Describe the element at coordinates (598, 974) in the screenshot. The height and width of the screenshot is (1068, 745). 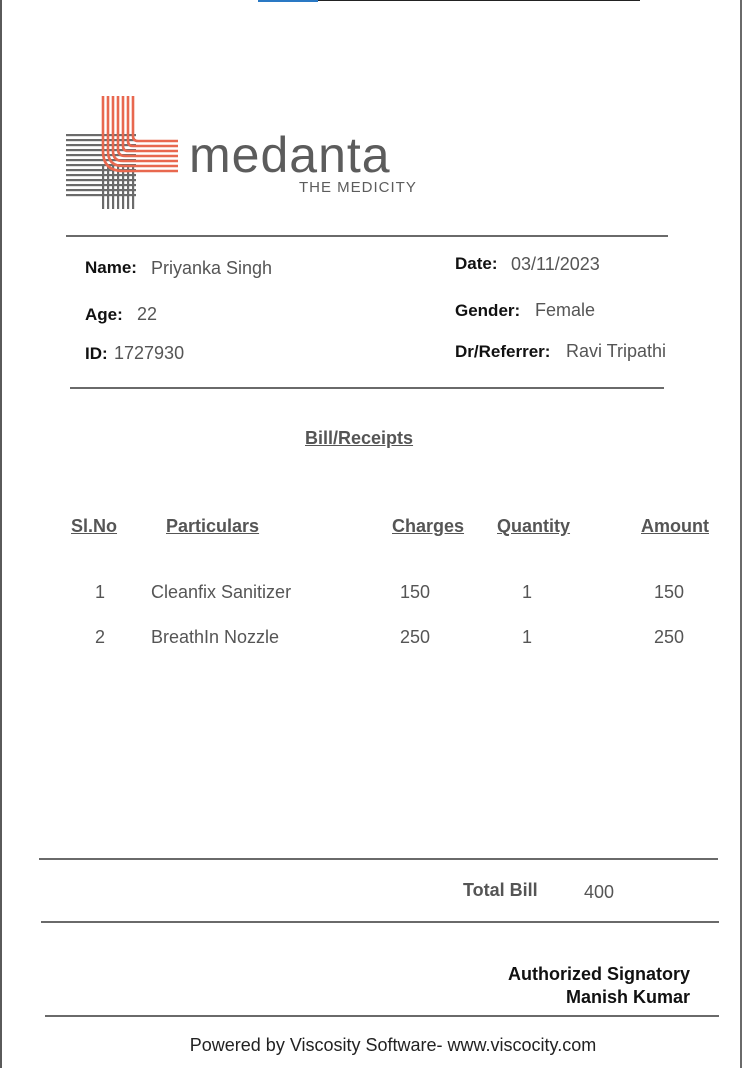
I see `signatory-title: Authorized Signatory` at that location.